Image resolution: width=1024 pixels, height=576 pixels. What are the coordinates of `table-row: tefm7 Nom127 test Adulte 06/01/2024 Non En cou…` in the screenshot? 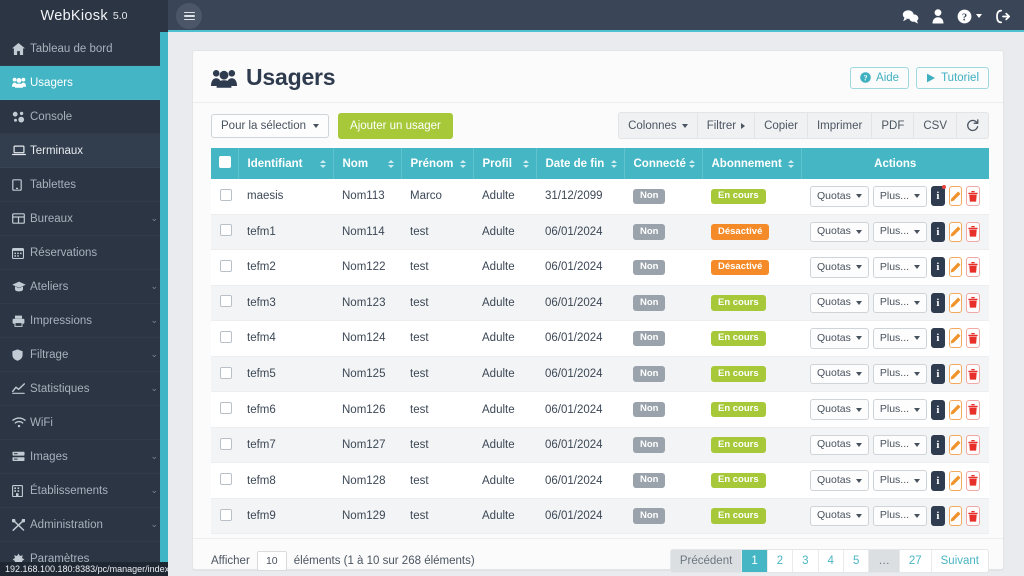 It's located at (600, 445).